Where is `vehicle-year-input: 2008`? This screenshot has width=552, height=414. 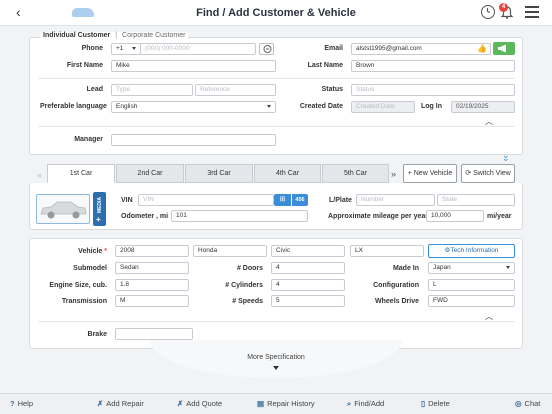 vehicle-year-input: 2008 is located at coordinates (152, 251).